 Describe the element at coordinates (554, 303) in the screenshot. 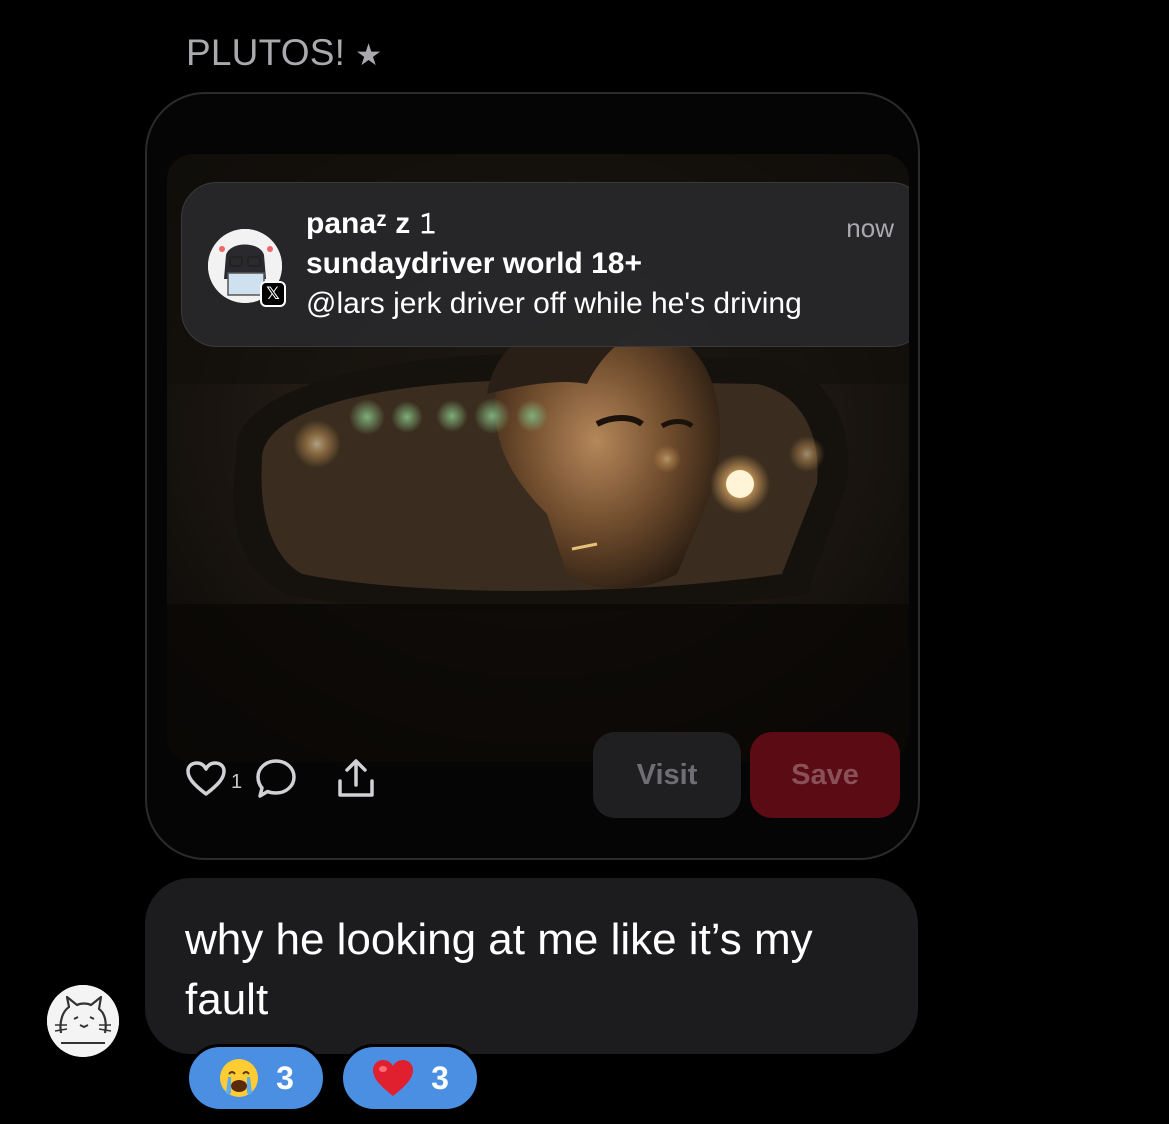

I see `notification-text: @lars jerk driver off while he's driving` at that location.